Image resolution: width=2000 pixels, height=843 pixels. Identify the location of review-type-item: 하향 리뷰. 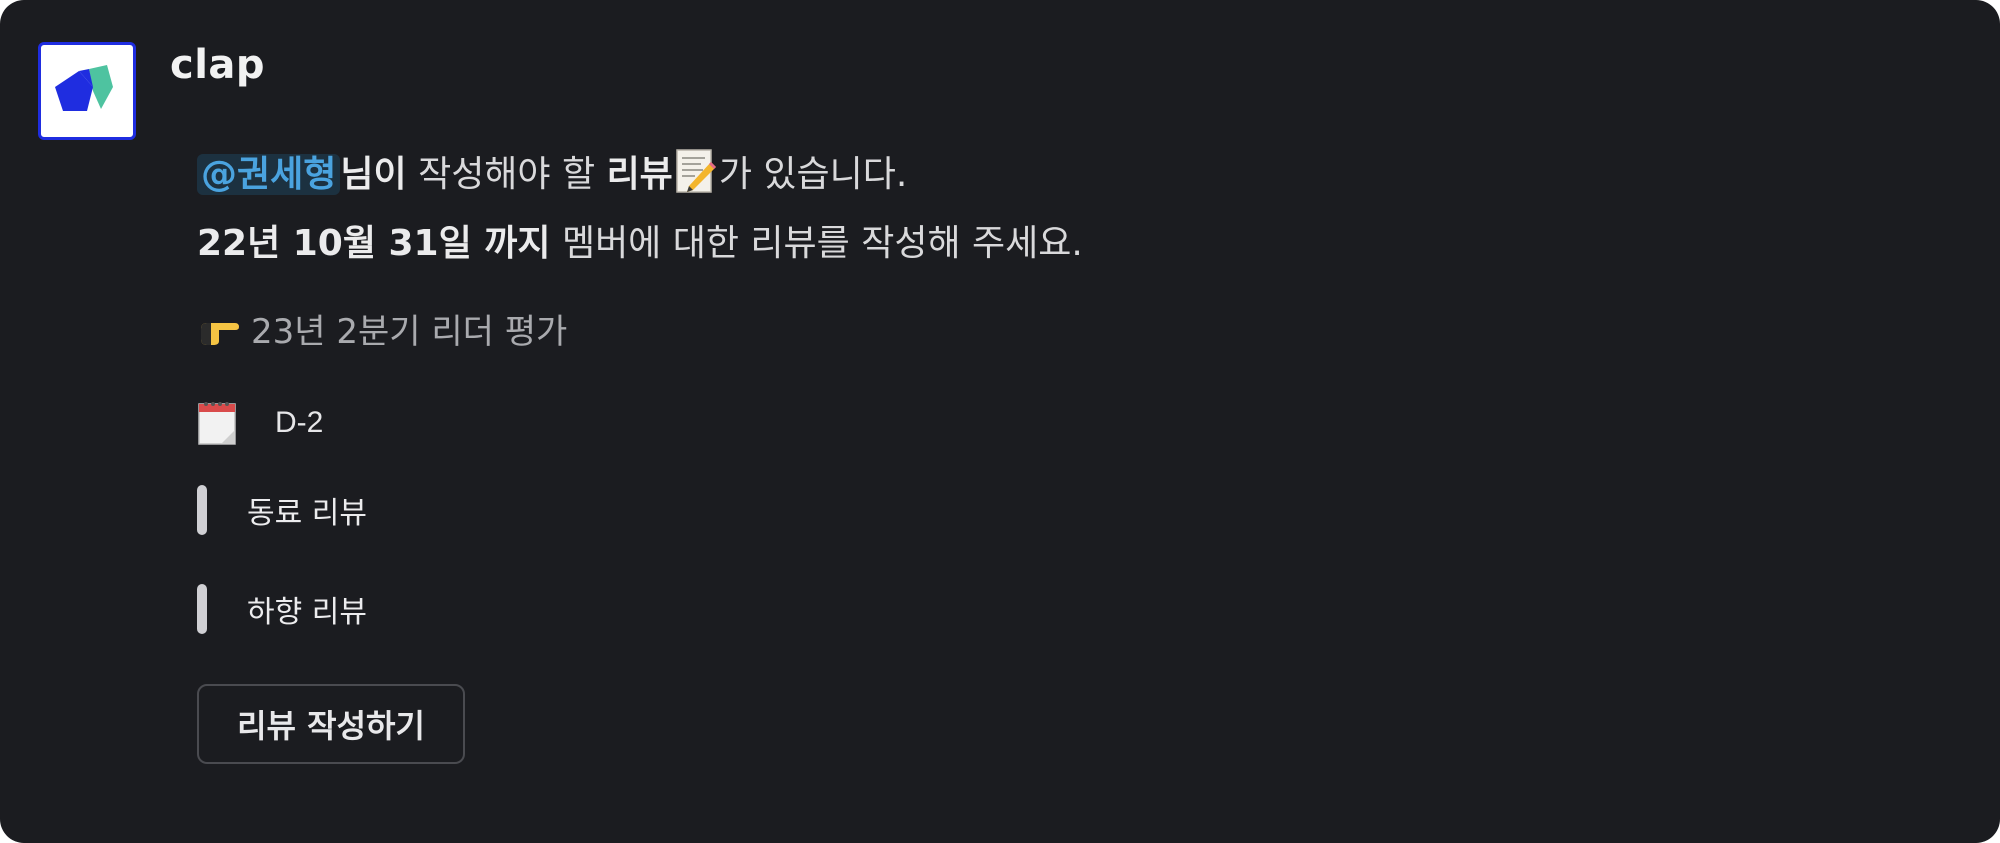
(282, 609).